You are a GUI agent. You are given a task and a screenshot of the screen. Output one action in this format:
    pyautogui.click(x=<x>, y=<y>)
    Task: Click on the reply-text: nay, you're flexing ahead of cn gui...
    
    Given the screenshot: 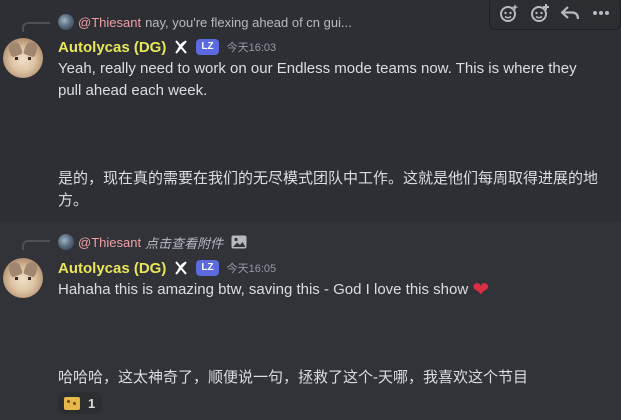 What is the action you would take?
    pyautogui.click(x=248, y=22)
    